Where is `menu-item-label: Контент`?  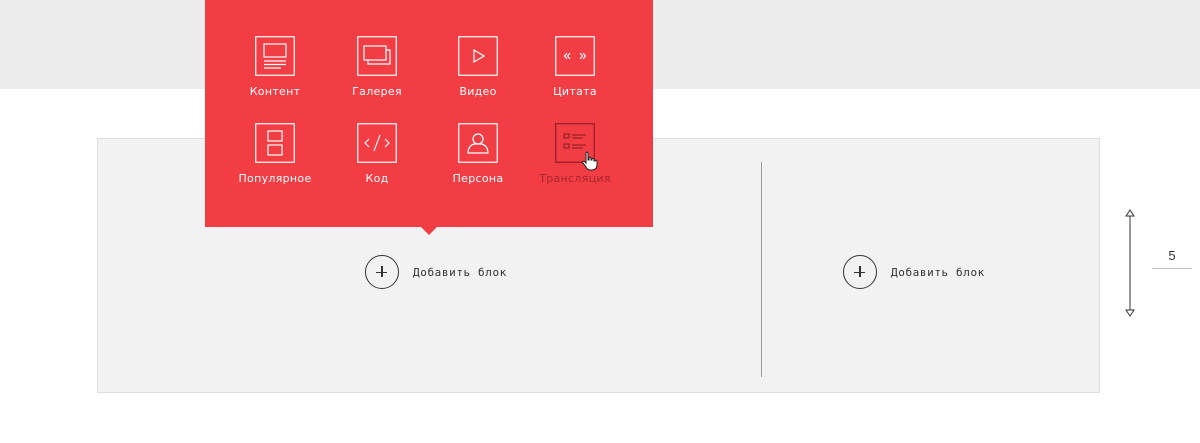 menu-item-label: Контент is located at coordinates (275, 91).